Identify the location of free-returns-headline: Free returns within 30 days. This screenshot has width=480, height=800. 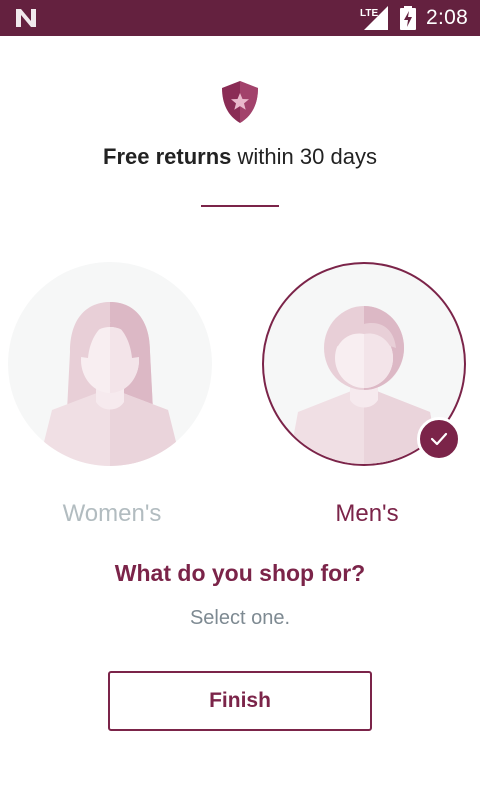
(240, 157).